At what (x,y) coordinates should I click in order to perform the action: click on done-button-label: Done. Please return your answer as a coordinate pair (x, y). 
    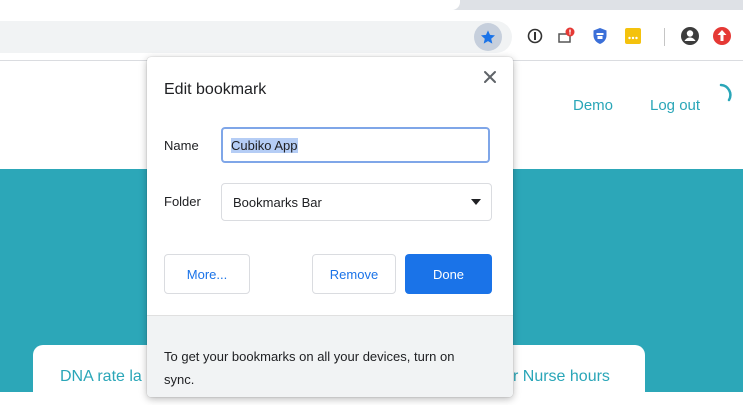
    Looking at the image, I should click on (448, 274).